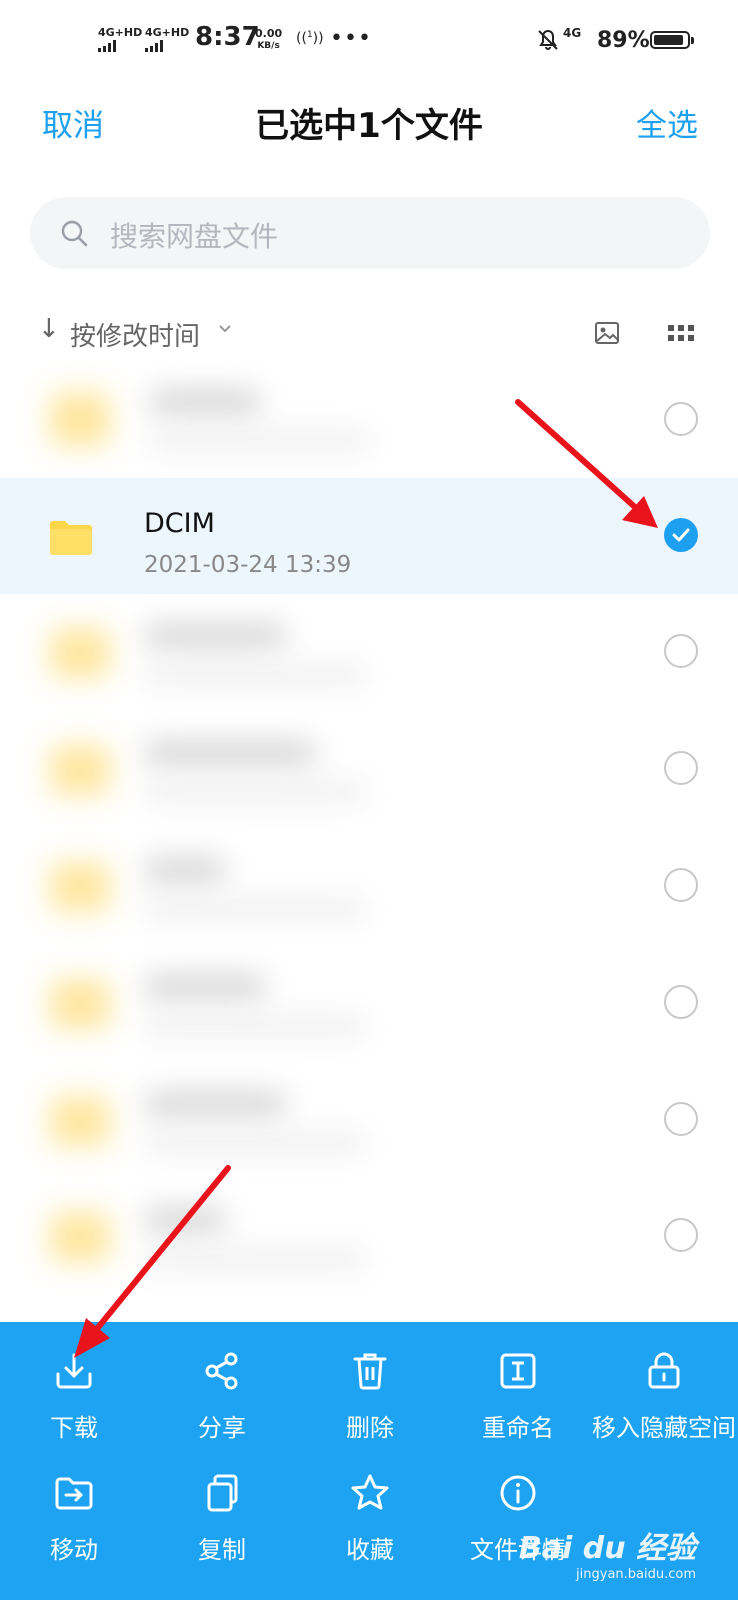 The width and height of the screenshot is (738, 1600). What do you see at coordinates (152, 1261) in the screenshot?
I see `arrow-to-download-icon` at bounding box center [152, 1261].